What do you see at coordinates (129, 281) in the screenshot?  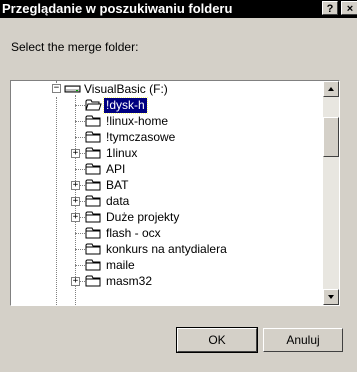 I see `tree-item-label: masm32` at bounding box center [129, 281].